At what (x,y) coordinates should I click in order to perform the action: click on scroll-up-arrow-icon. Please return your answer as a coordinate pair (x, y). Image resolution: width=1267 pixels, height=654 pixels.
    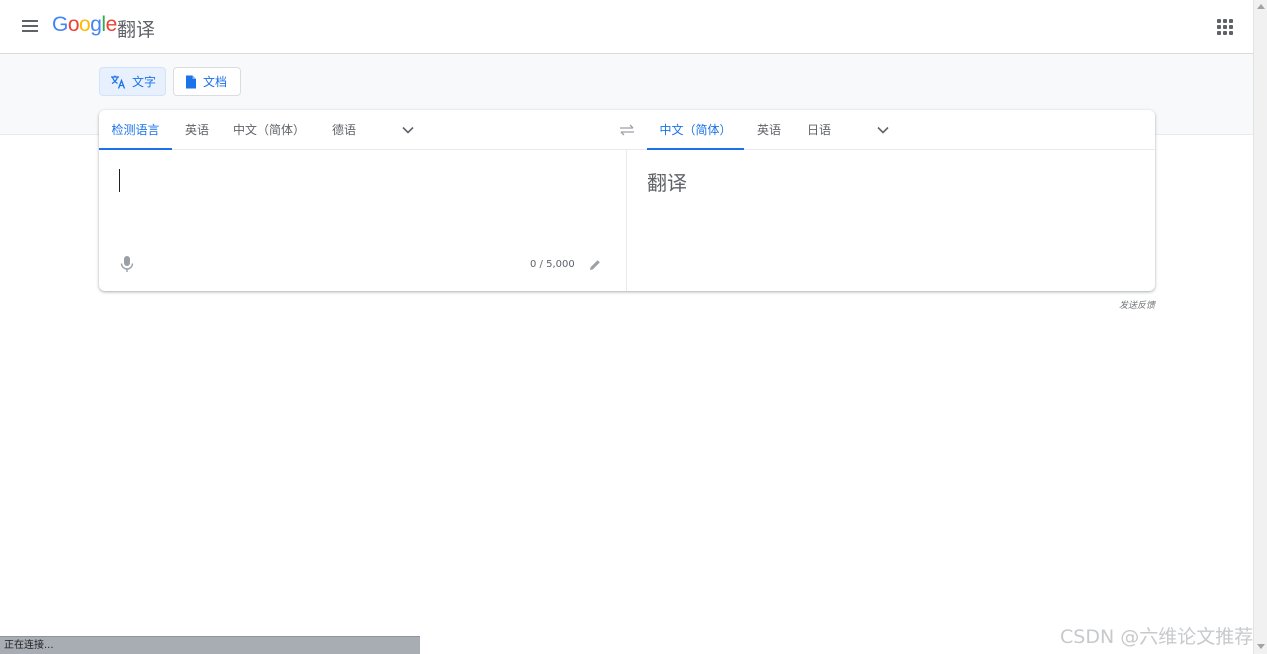
    Looking at the image, I should click on (1261, 6).